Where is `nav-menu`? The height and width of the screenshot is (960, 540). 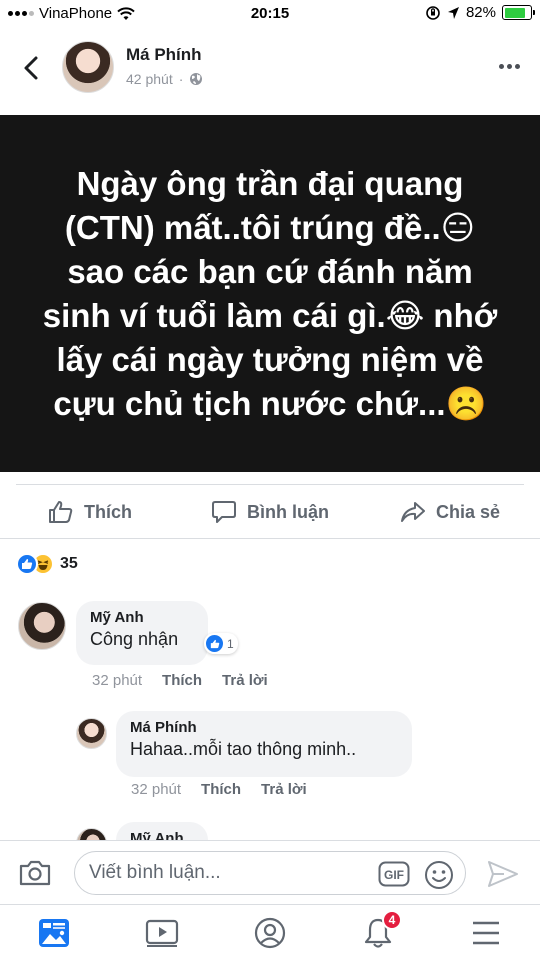 nav-menu is located at coordinates (486, 932).